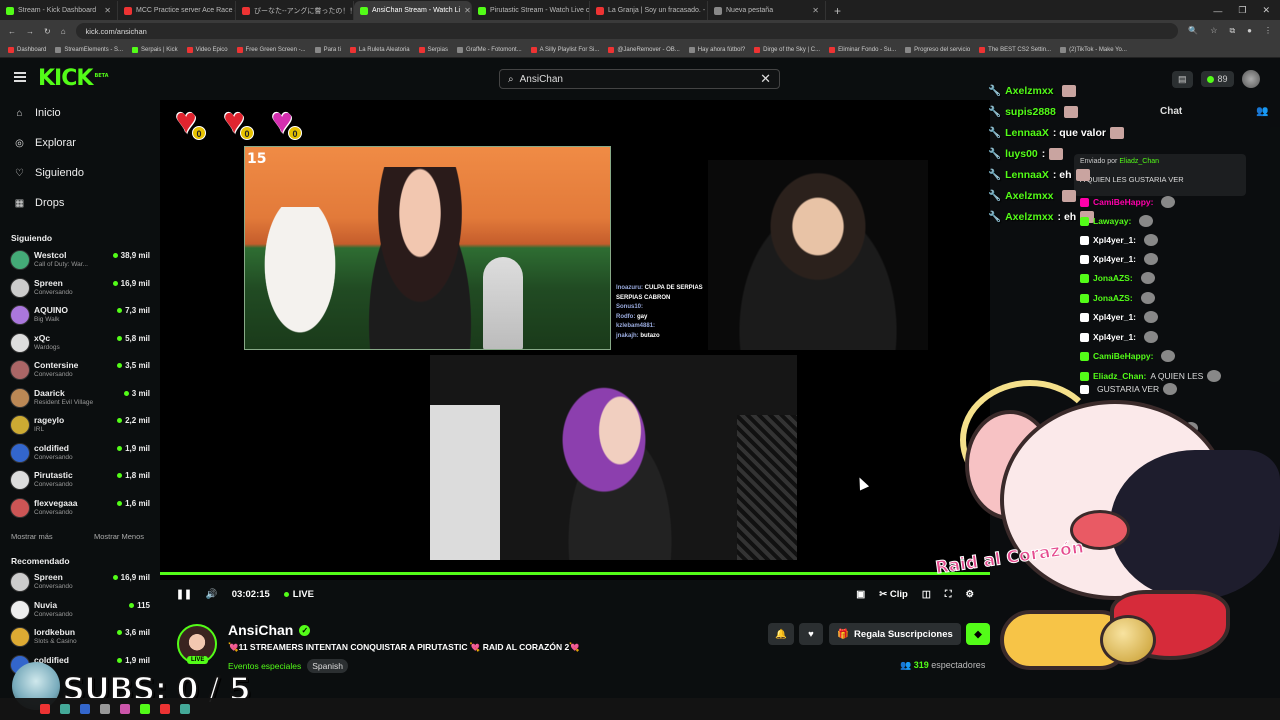 The width and height of the screenshot is (1280, 720). I want to click on theatre-icon: ▣, so click(860, 594).